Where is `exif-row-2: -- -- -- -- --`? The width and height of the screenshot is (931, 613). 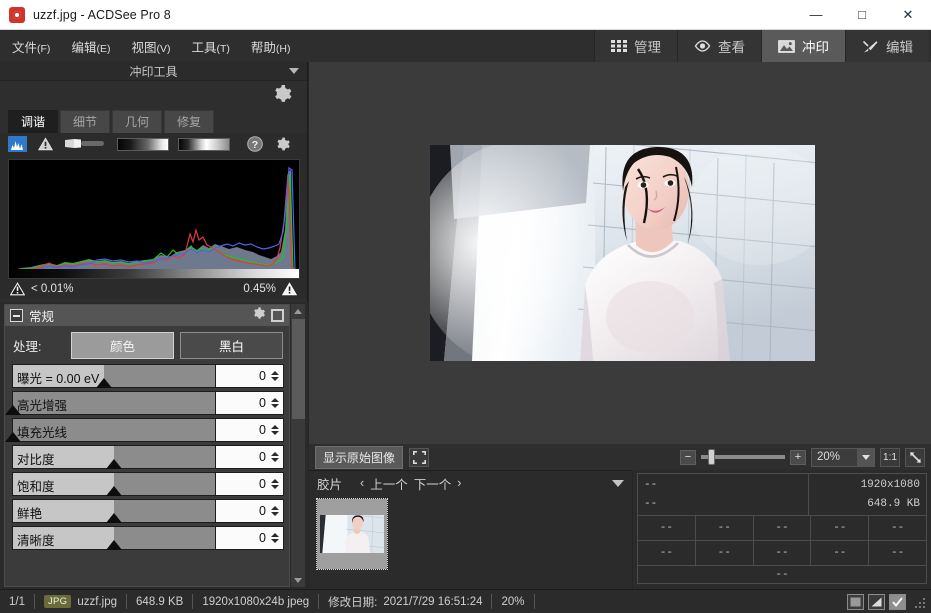 exif-row-2: -- -- -- -- -- is located at coordinates (782, 553).